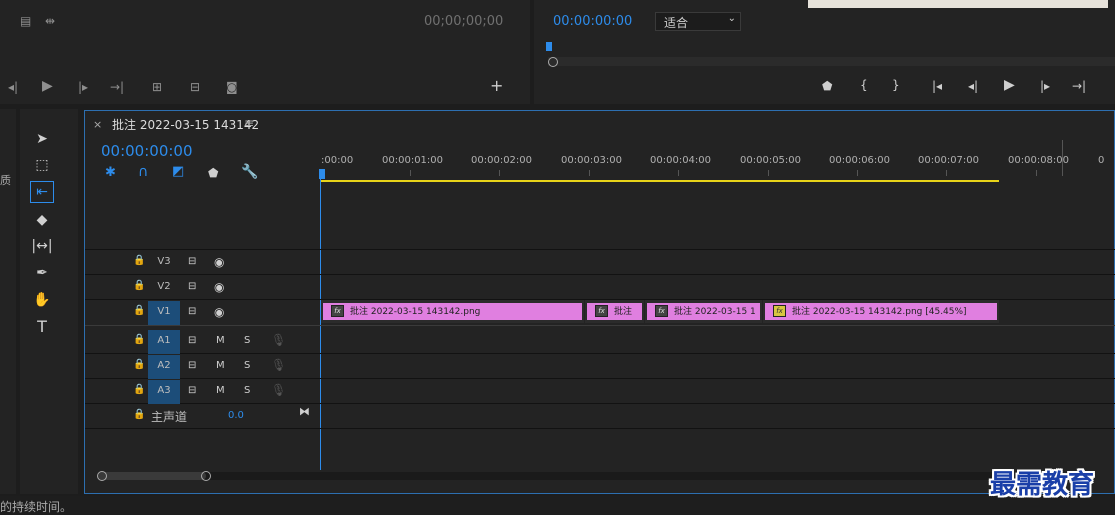 This screenshot has width=1115, height=515. What do you see at coordinates (164, 365) in the screenshot?
I see `track-label: A2` at bounding box center [164, 365].